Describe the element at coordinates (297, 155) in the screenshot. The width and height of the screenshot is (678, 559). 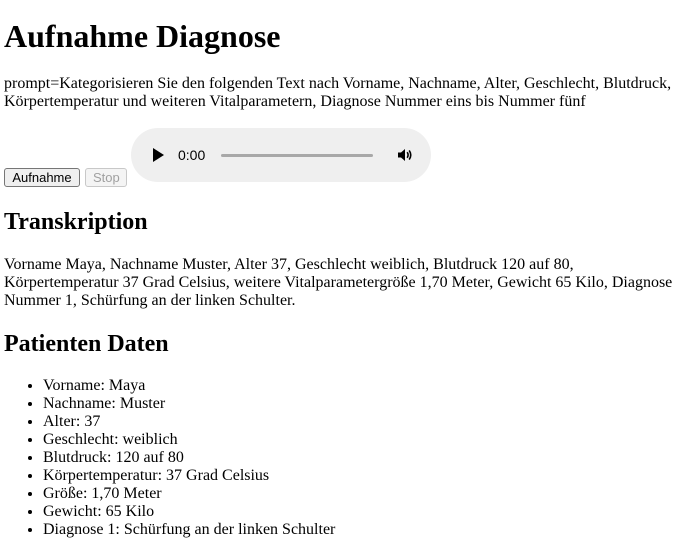
I see `audio-progress-track` at that location.